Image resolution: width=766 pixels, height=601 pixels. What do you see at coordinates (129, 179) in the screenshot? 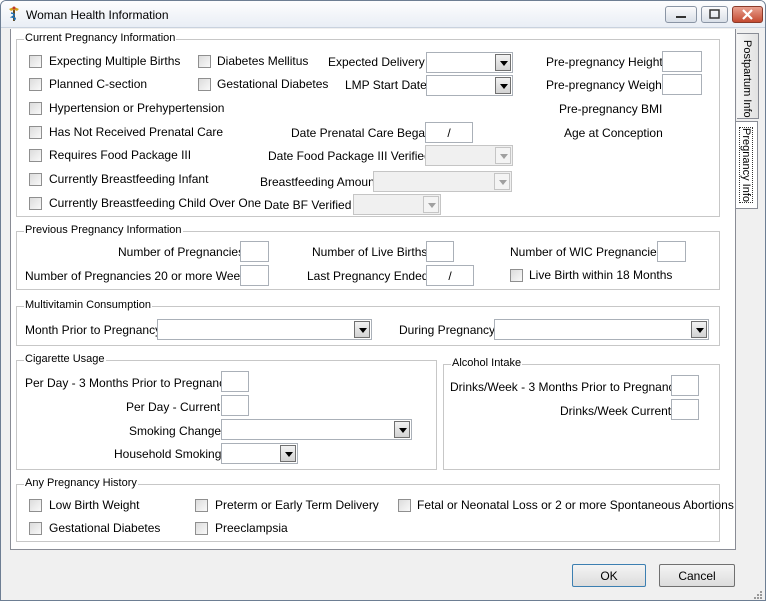
I see `checkbox-label: Currently Breastfeeding Infant` at bounding box center [129, 179].